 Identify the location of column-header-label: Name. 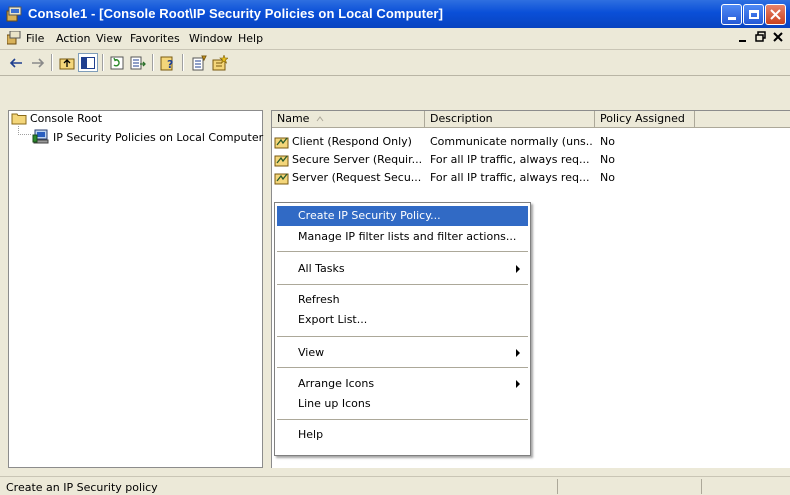
(293, 118).